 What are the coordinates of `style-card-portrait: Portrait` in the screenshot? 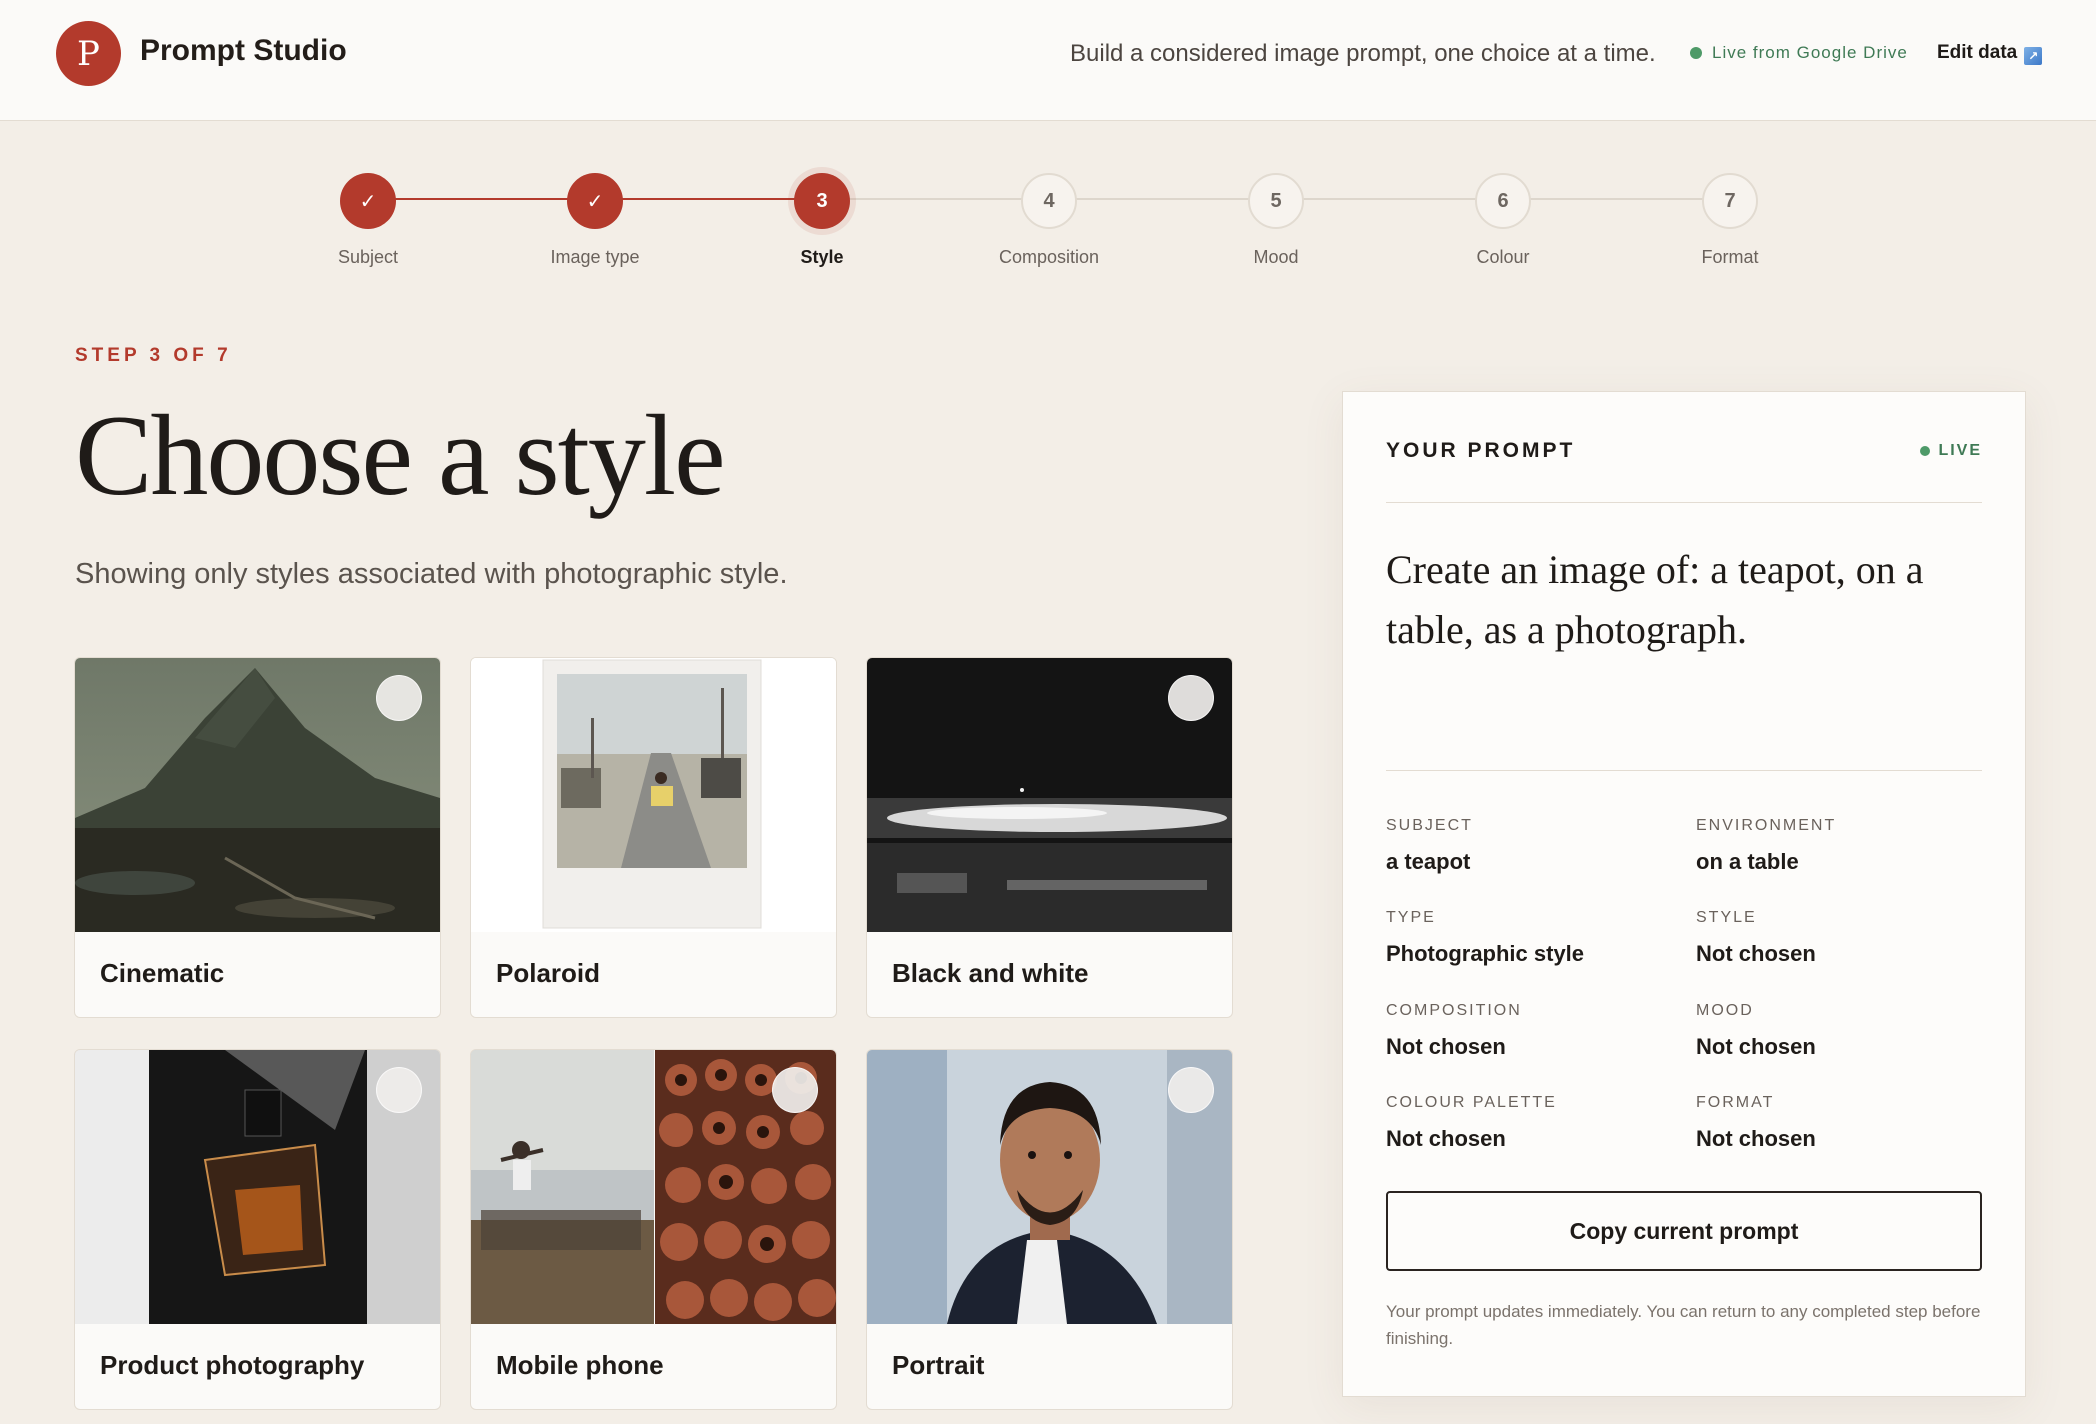 It's located at (1049, 1229).